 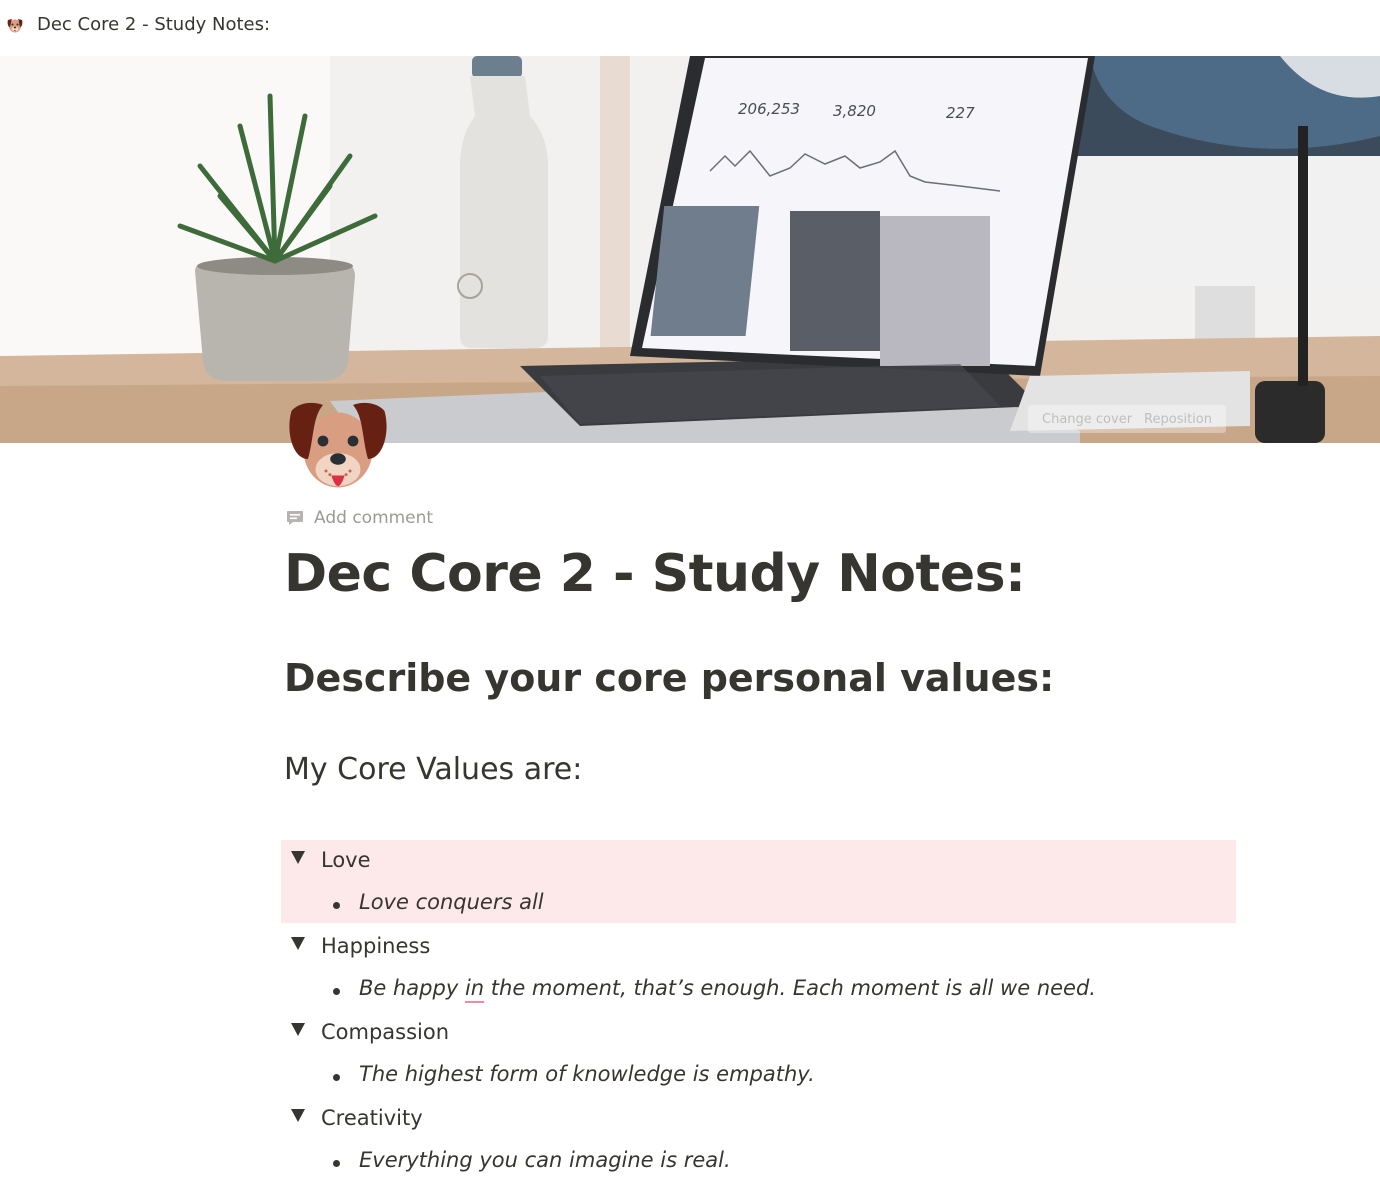 I want to click on bullet-text: Love conquers all, so click(x=451, y=902).